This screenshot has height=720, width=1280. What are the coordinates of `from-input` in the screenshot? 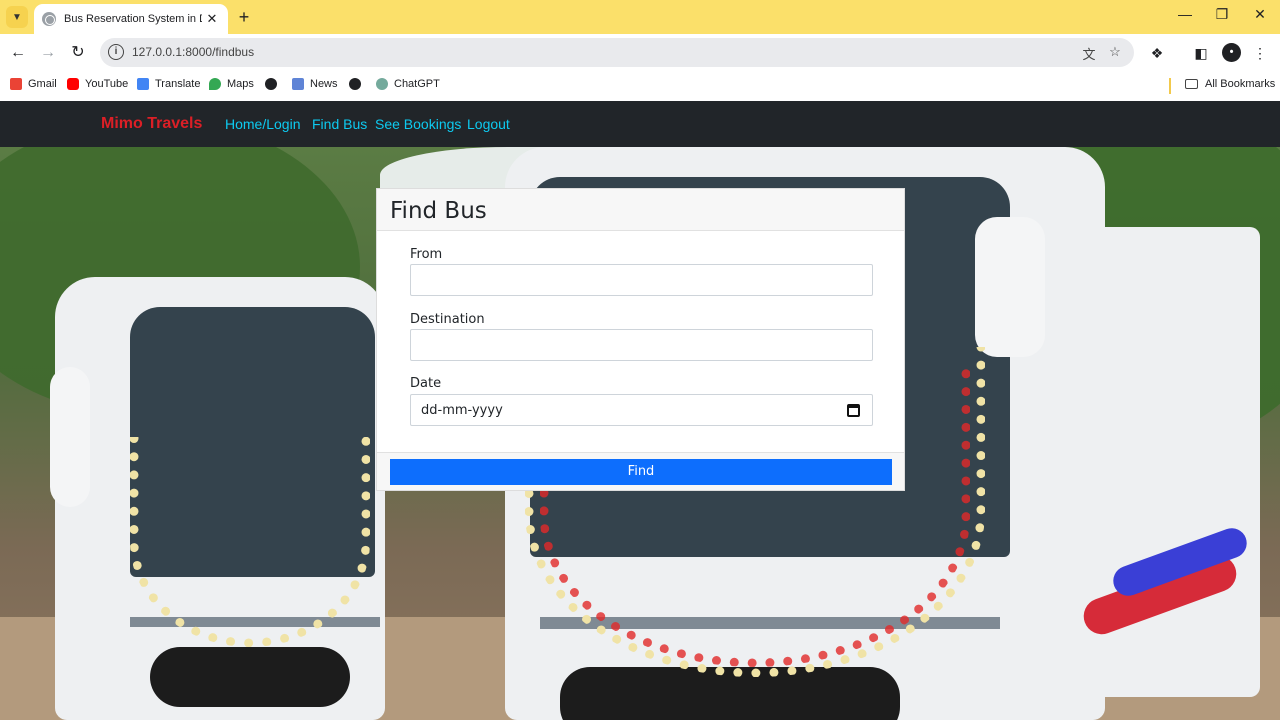 It's located at (641, 280).